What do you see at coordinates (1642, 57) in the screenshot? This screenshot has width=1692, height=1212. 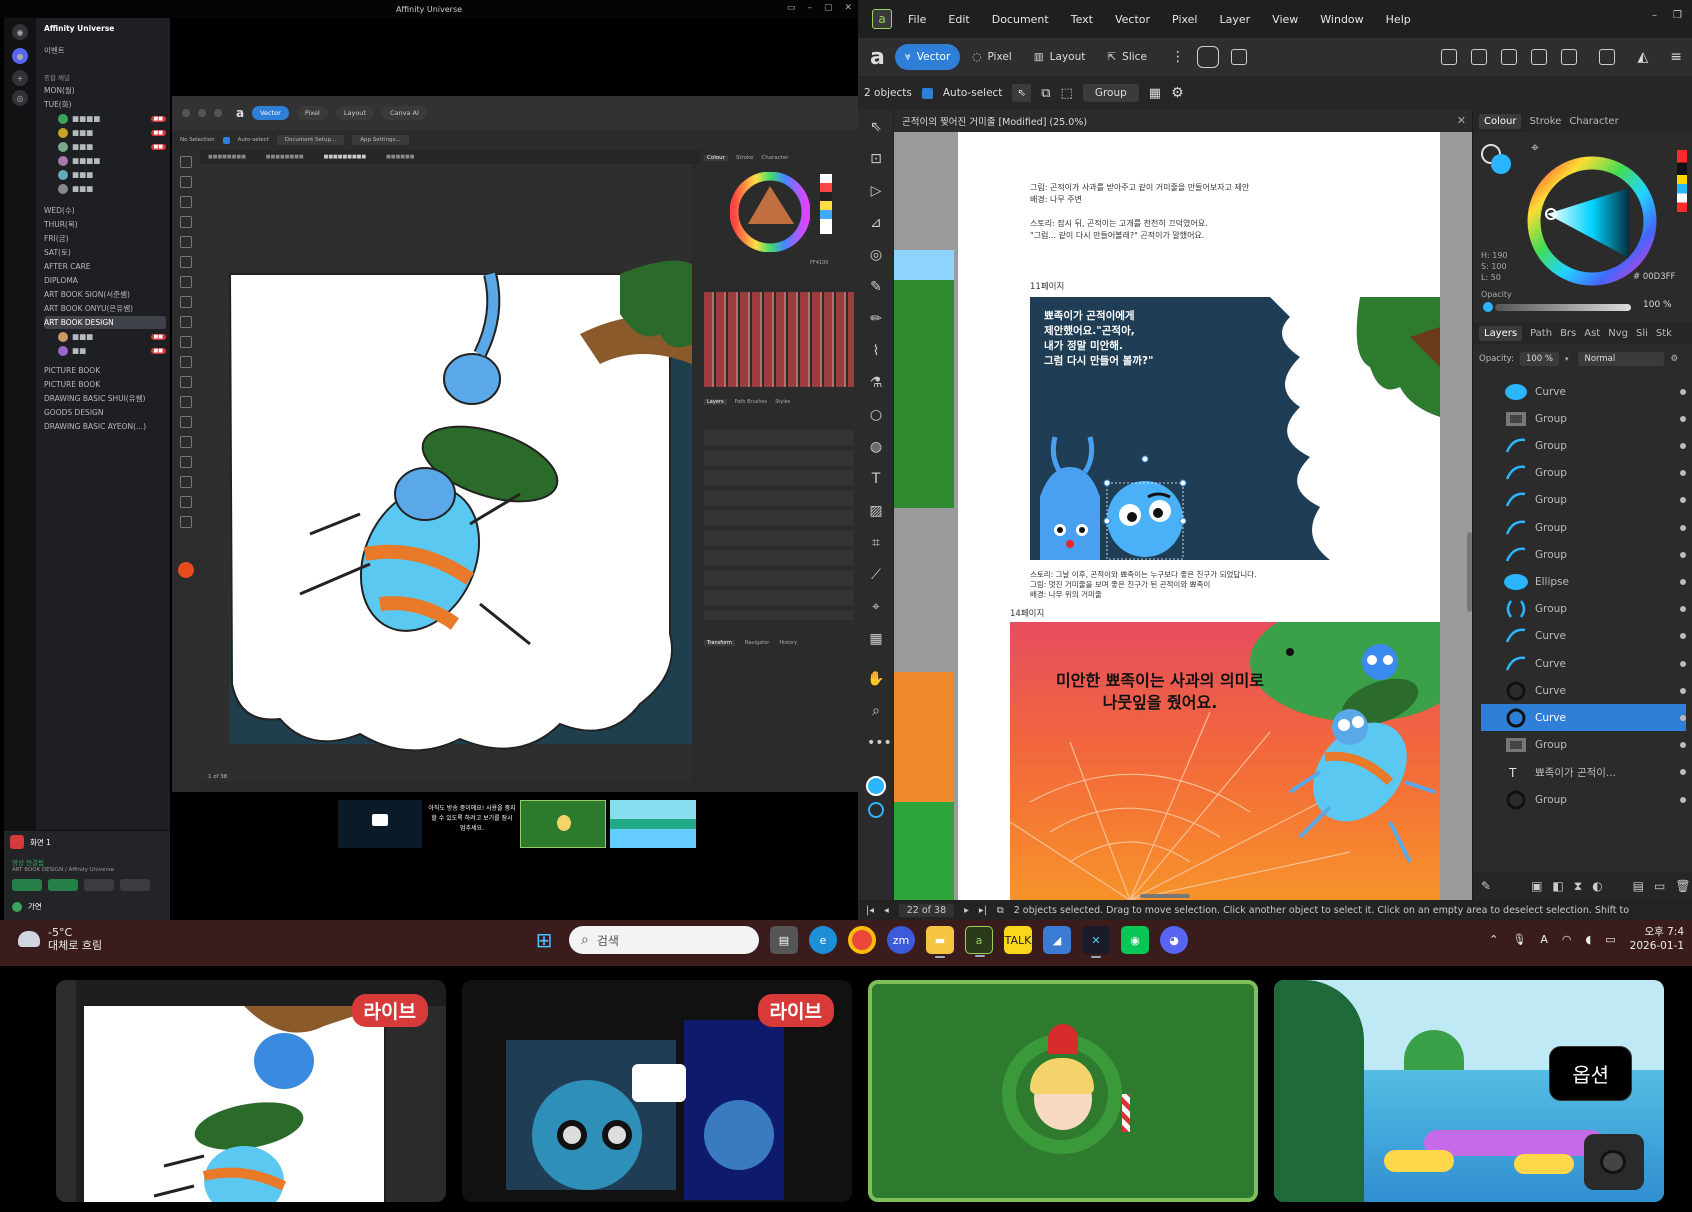 I see `flip-icon: ◭` at bounding box center [1642, 57].